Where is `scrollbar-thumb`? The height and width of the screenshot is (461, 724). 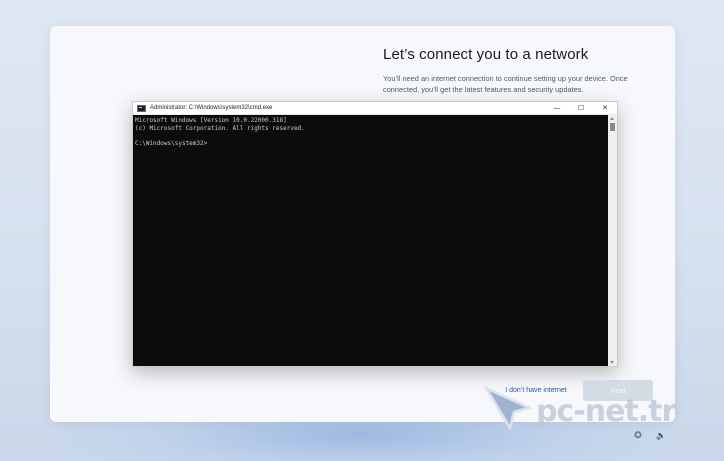 scrollbar-thumb is located at coordinates (612, 127).